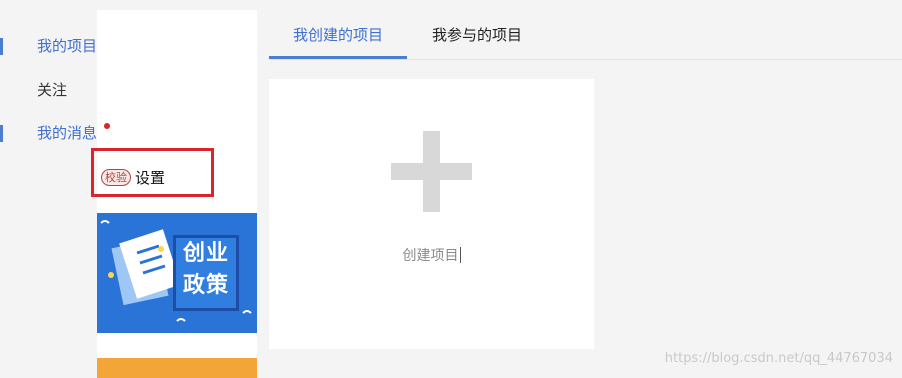 Image resolution: width=902 pixels, height=378 pixels. I want to click on active-indicator, so click(1, 46).